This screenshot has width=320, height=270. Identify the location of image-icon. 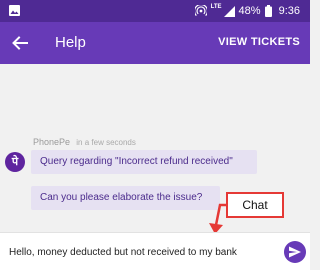
(14, 10).